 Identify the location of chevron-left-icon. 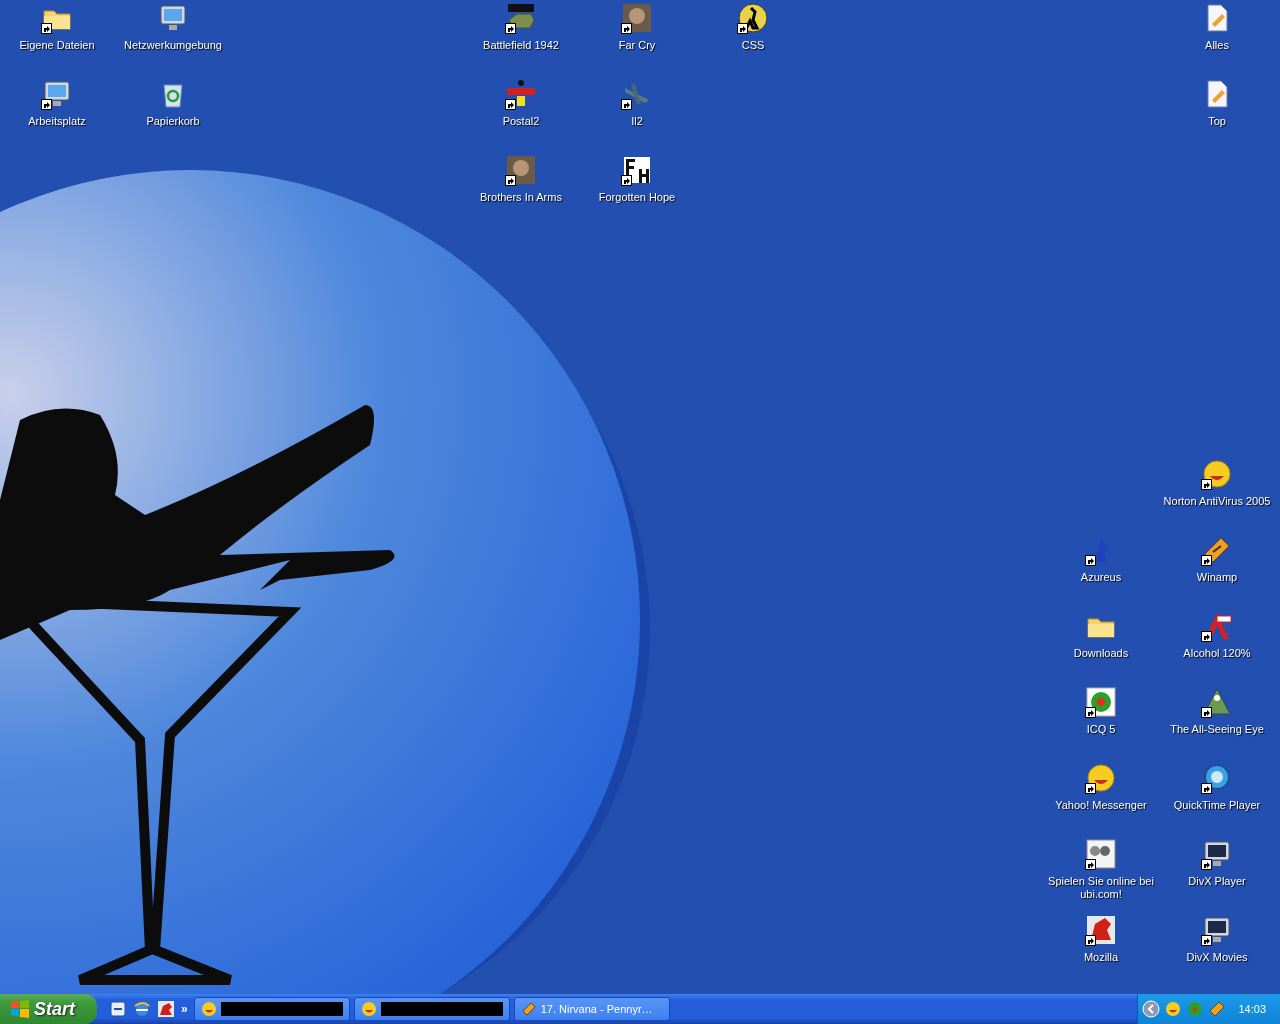
(1151, 1009).